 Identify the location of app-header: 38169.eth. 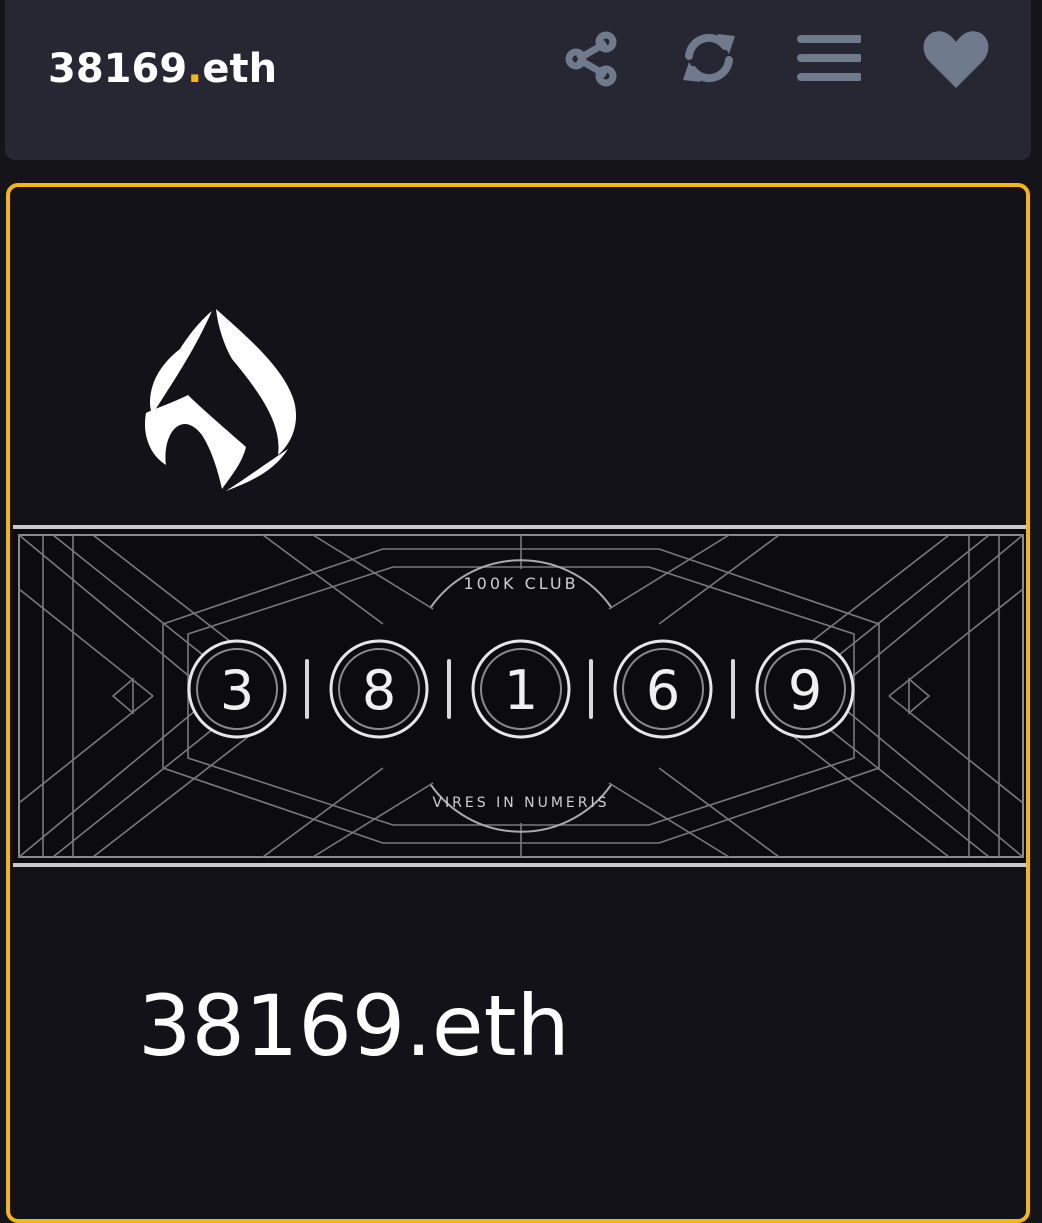
(518, 80).